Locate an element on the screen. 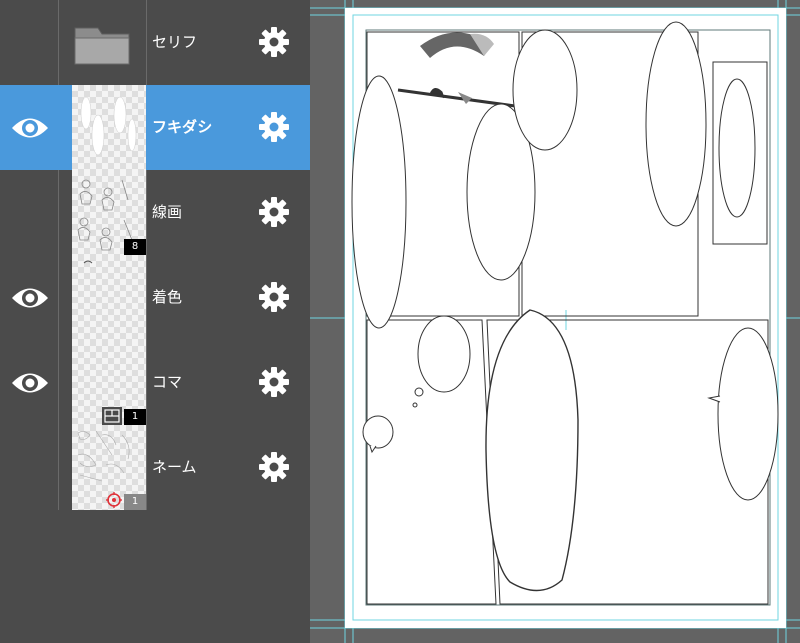 This screenshot has height=643, width=800. layer-row-serifu: セリフ is located at coordinates (155, 42).